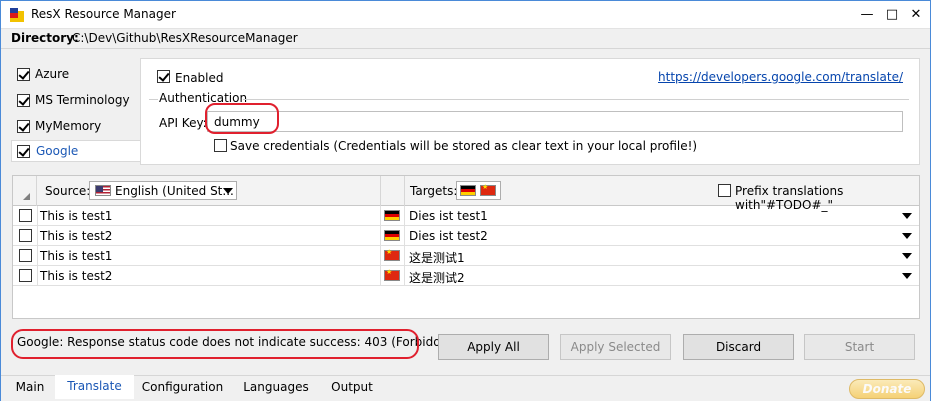 The width and height of the screenshot is (931, 401). Describe the element at coordinates (434, 191) in the screenshot. I see `targets-label: Targets:` at that location.